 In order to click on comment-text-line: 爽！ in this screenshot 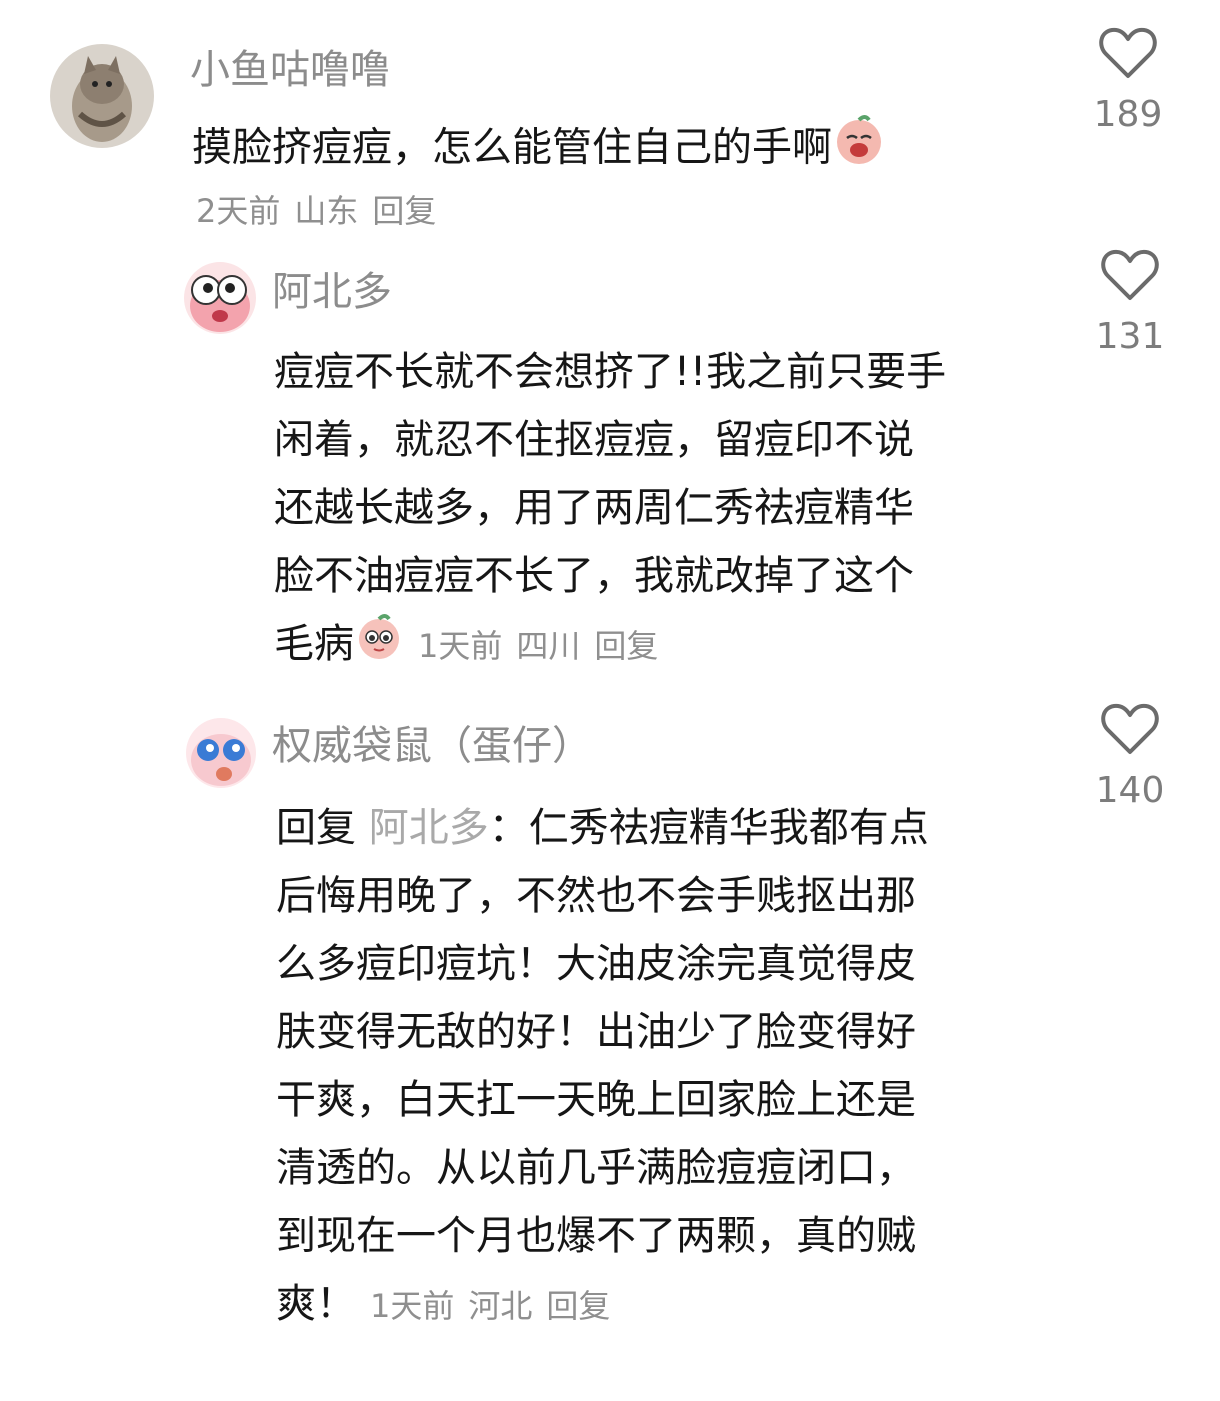, I will do `click(316, 1304)`.